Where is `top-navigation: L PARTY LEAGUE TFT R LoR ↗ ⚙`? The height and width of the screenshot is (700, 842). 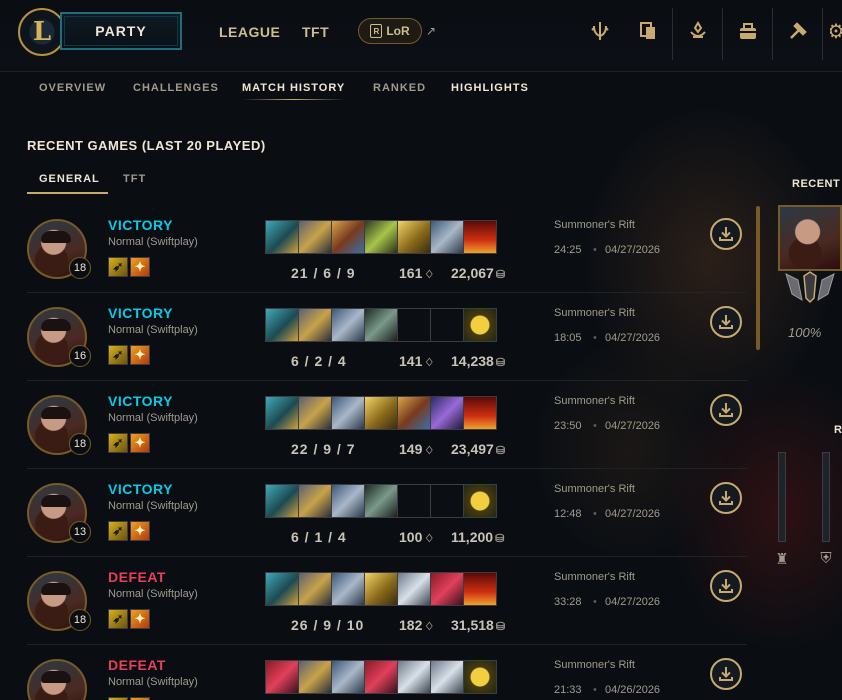 top-navigation: L PARTY LEAGUE TFT R LoR ↗ ⚙ is located at coordinates (421, 36).